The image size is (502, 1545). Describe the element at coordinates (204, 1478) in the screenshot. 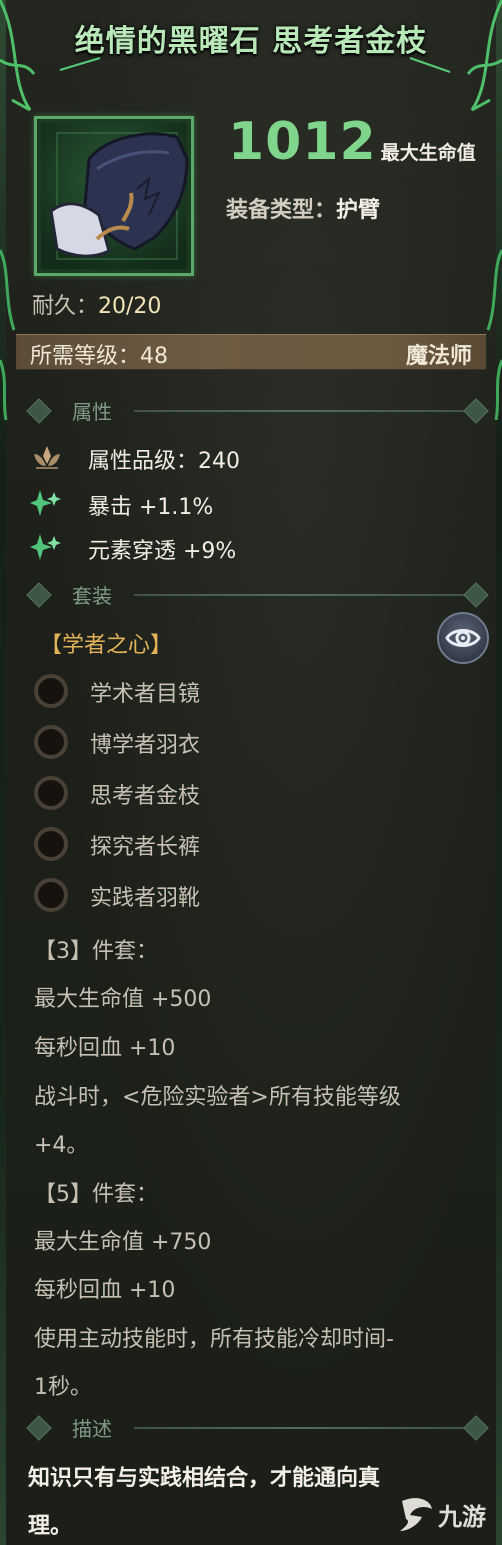

I see `description-line: 知识只有与实践相结合，才能通向真` at that location.